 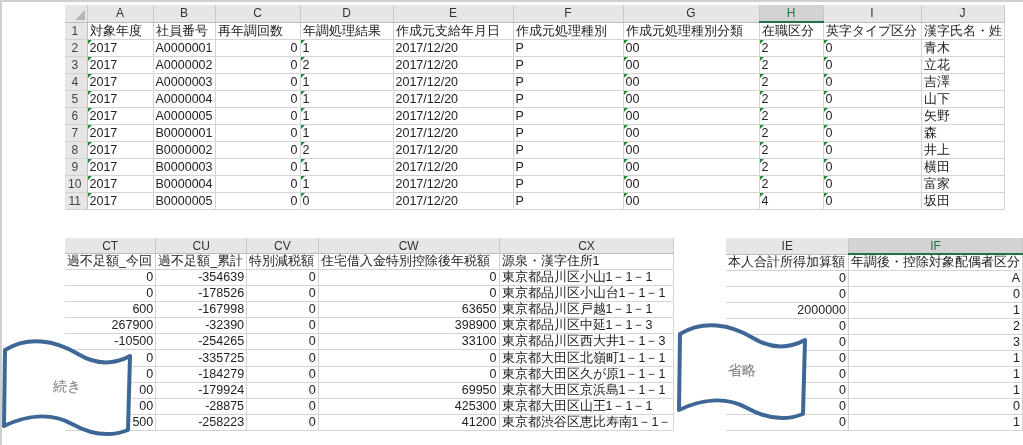 What do you see at coordinates (250, 30) in the screenshot?
I see `field-name: 再年調回数` at bounding box center [250, 30].